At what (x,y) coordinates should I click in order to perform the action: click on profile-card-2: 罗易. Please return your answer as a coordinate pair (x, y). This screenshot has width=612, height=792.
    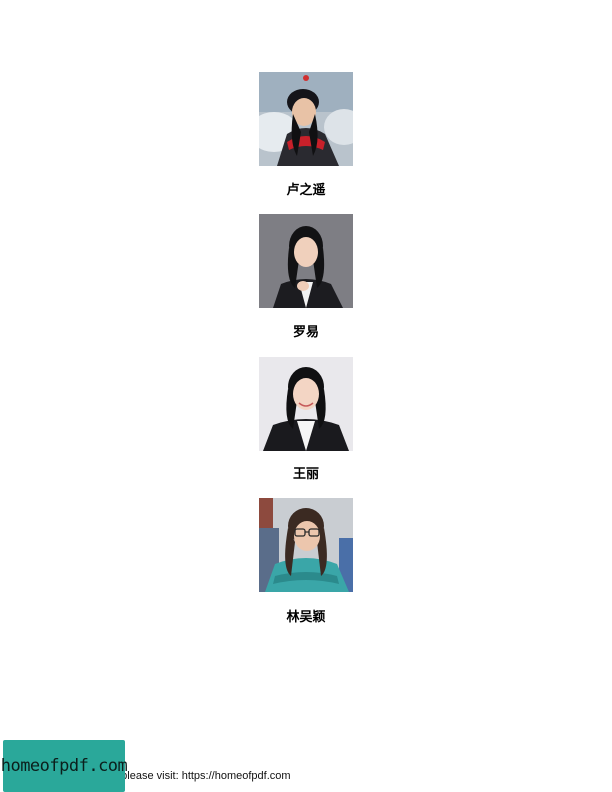
    Looking at the image, I should click on (306, 277).